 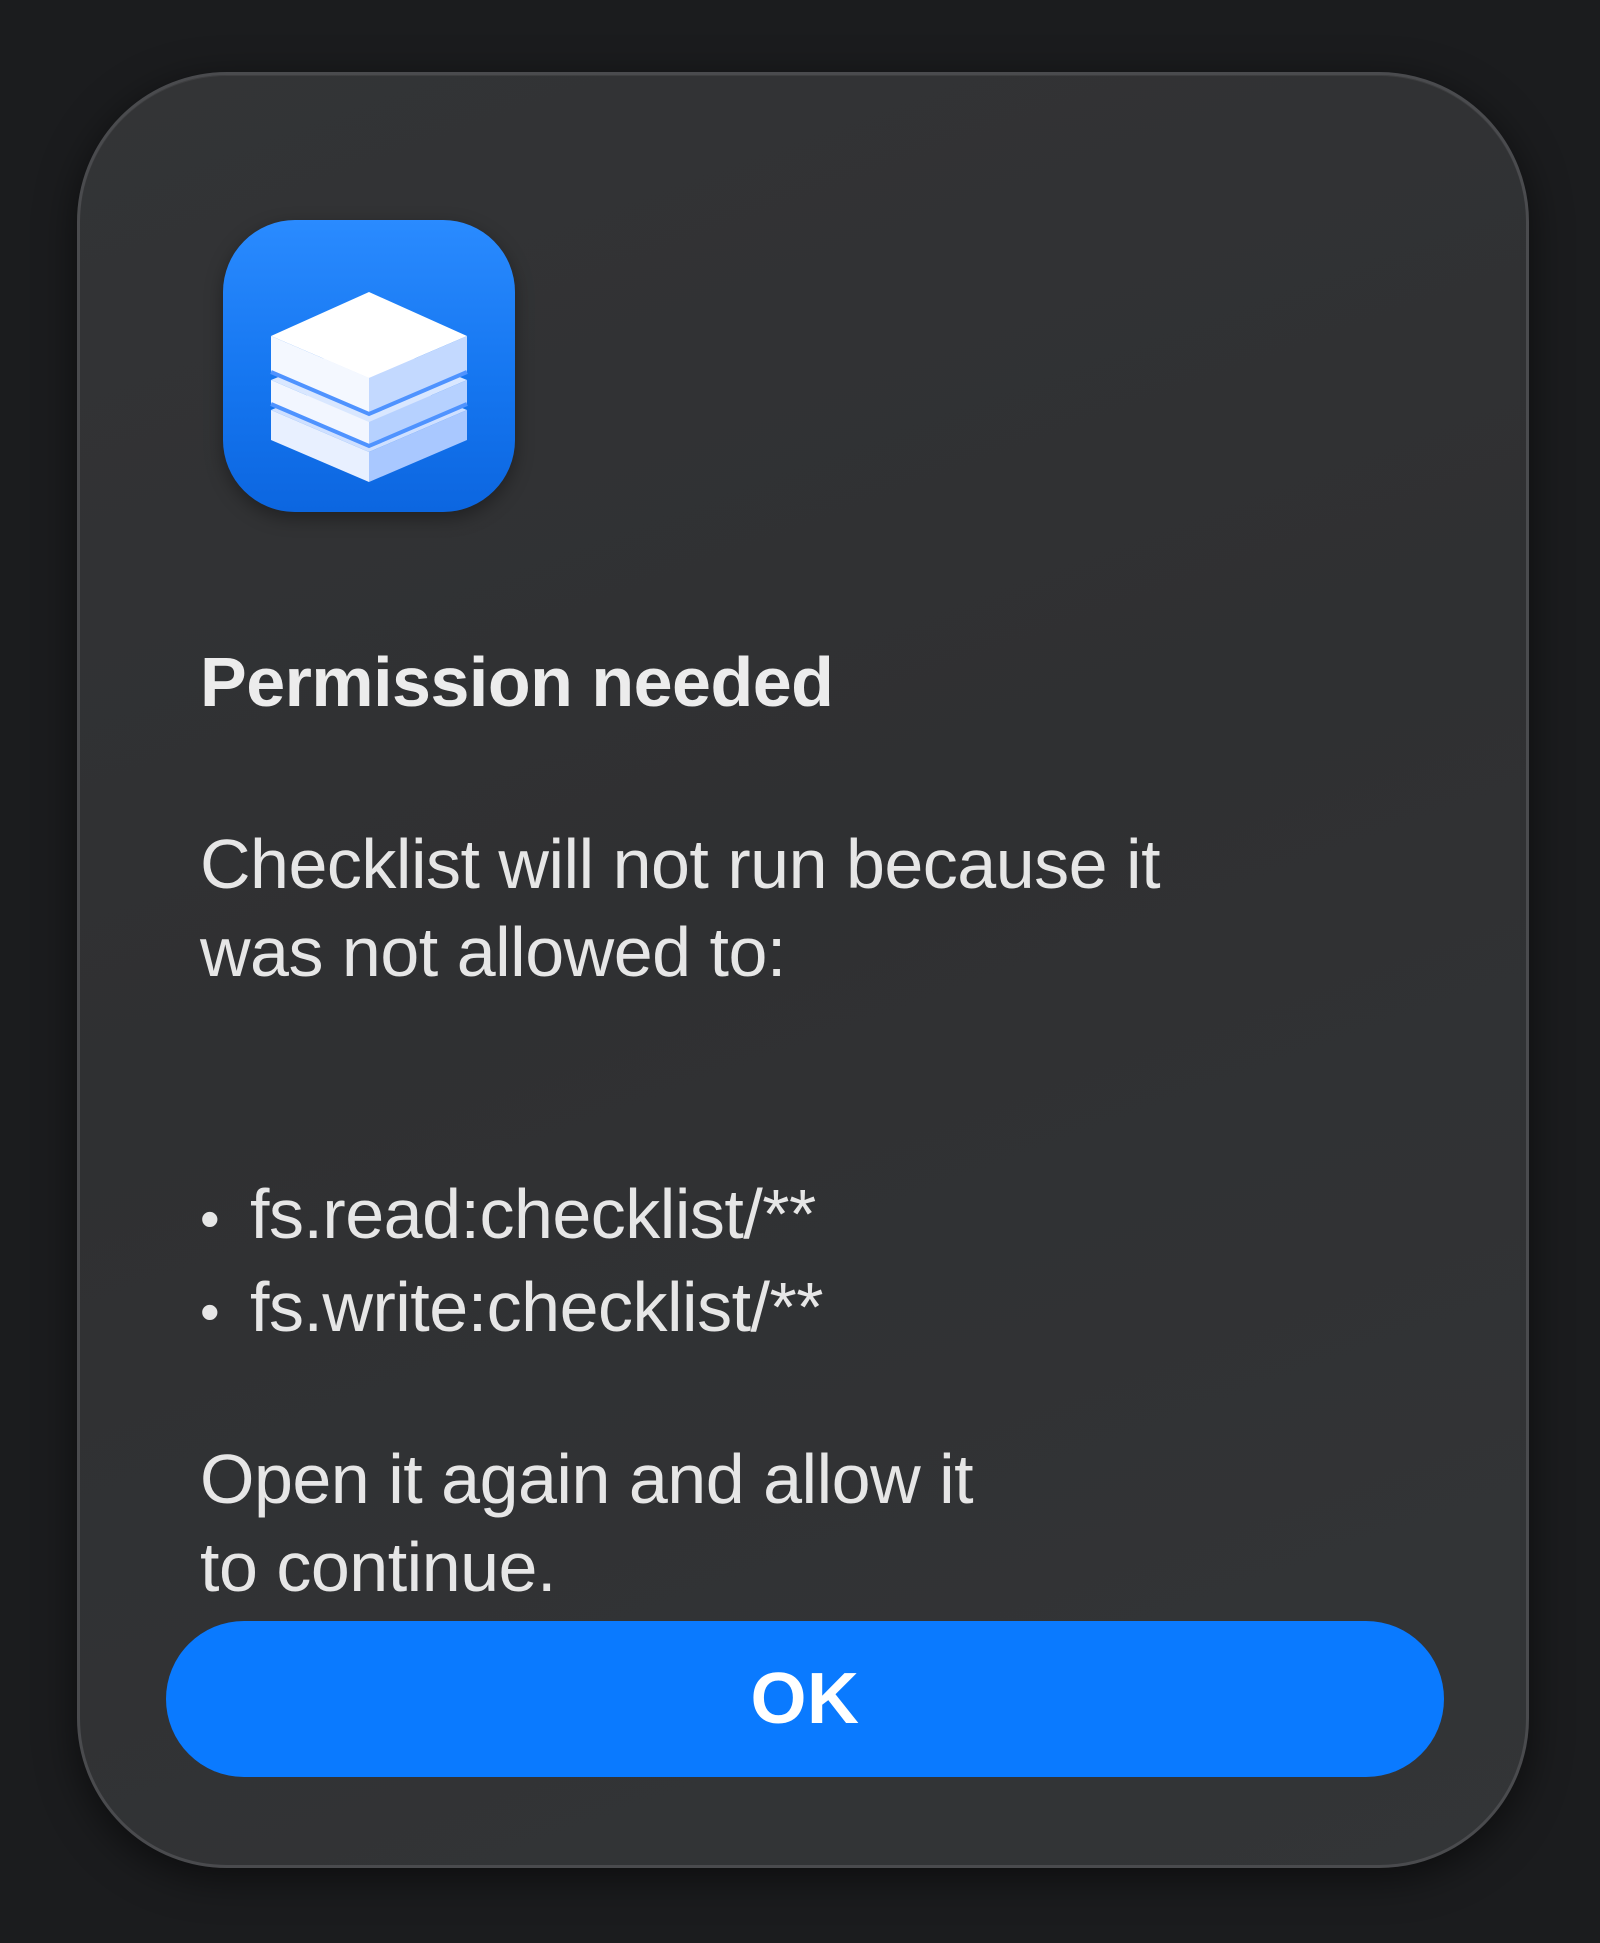 I want to click on instruction-line: to continue., so click(x=378, y=1567).